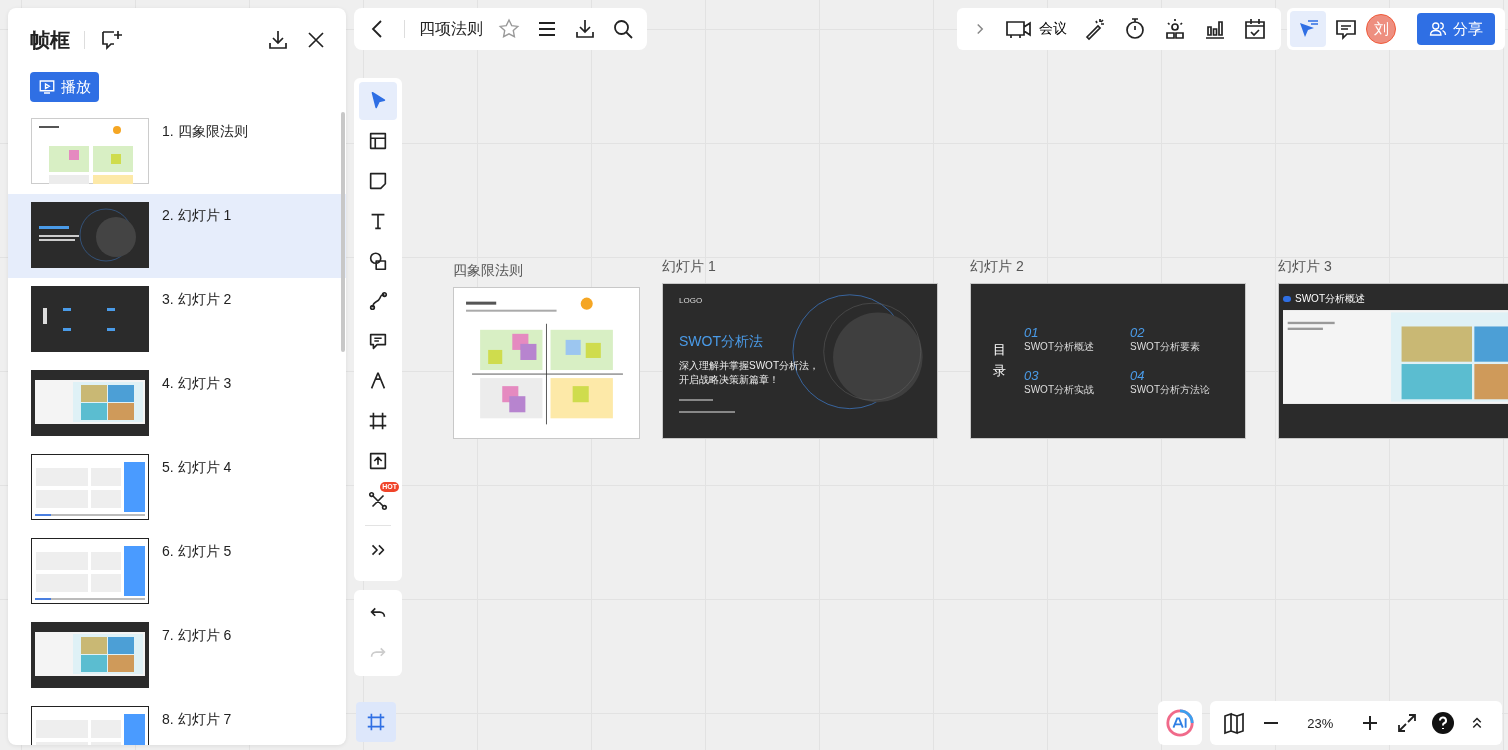 The image size is (1508, 750). What do you see at coordinates (177, 656) in the screenshot?
I see `frame-list-item: 7. 幻灯片 6` at bounding box center [177, 656].